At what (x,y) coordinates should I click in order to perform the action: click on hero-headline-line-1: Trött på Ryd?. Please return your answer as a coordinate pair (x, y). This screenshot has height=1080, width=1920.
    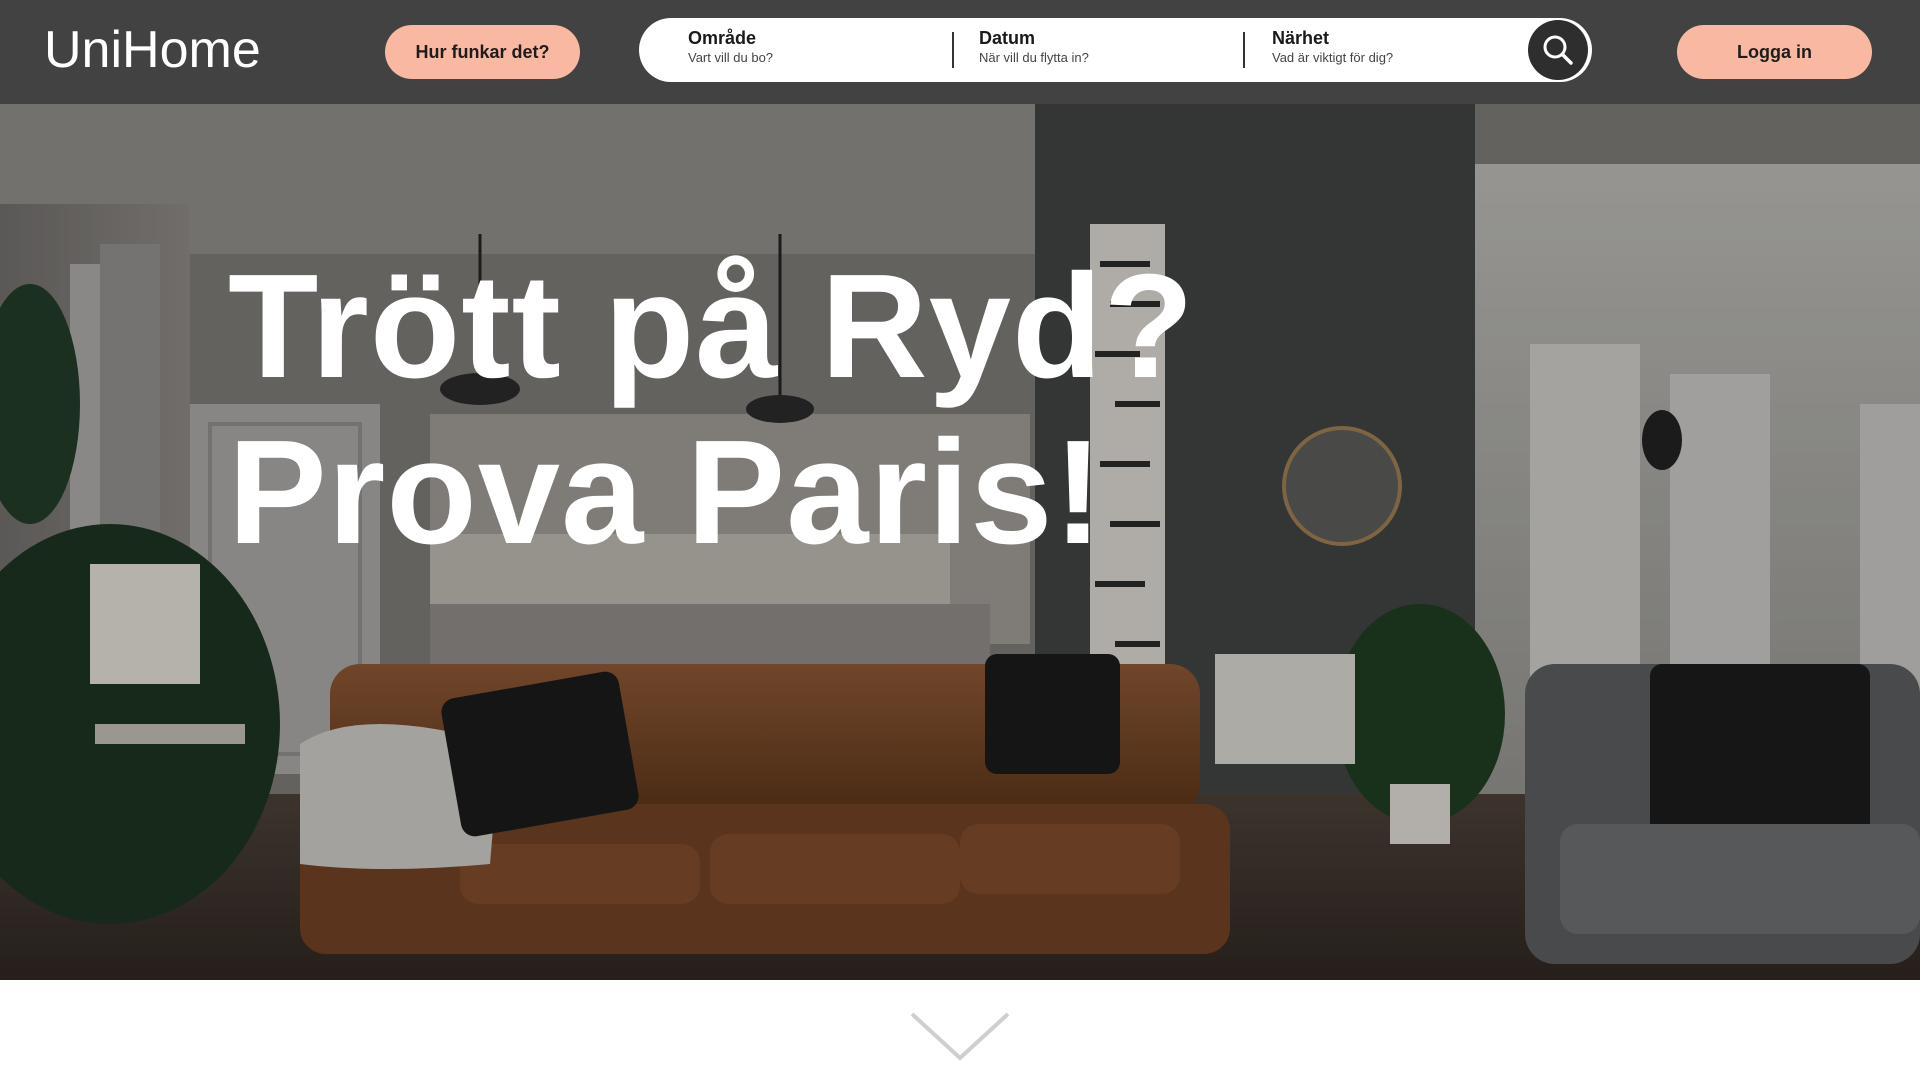
    Looking at the image, I should click on (711, 326).